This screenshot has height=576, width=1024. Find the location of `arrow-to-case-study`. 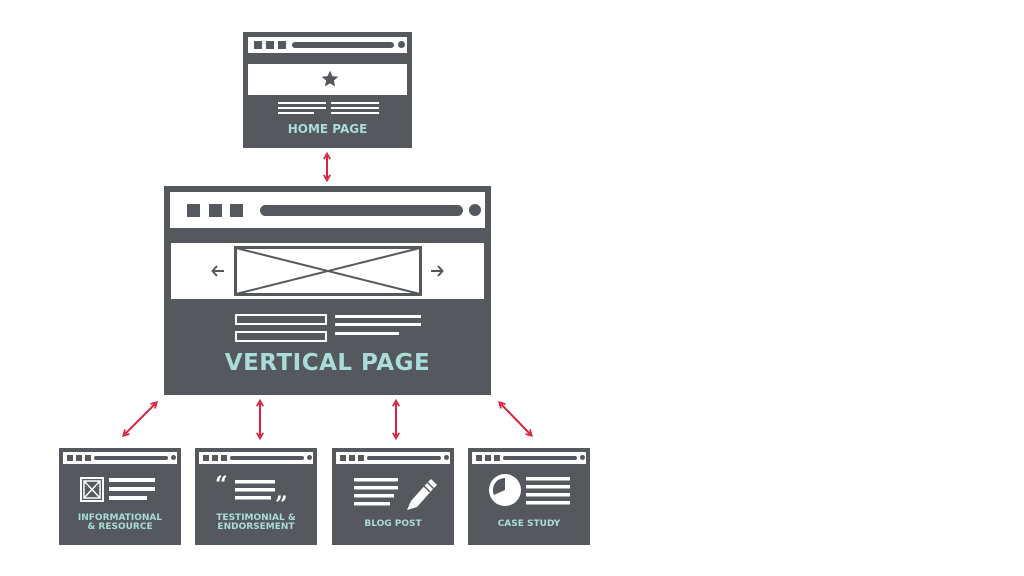

arrow-to-case-study is located at coordinates (515, 419).